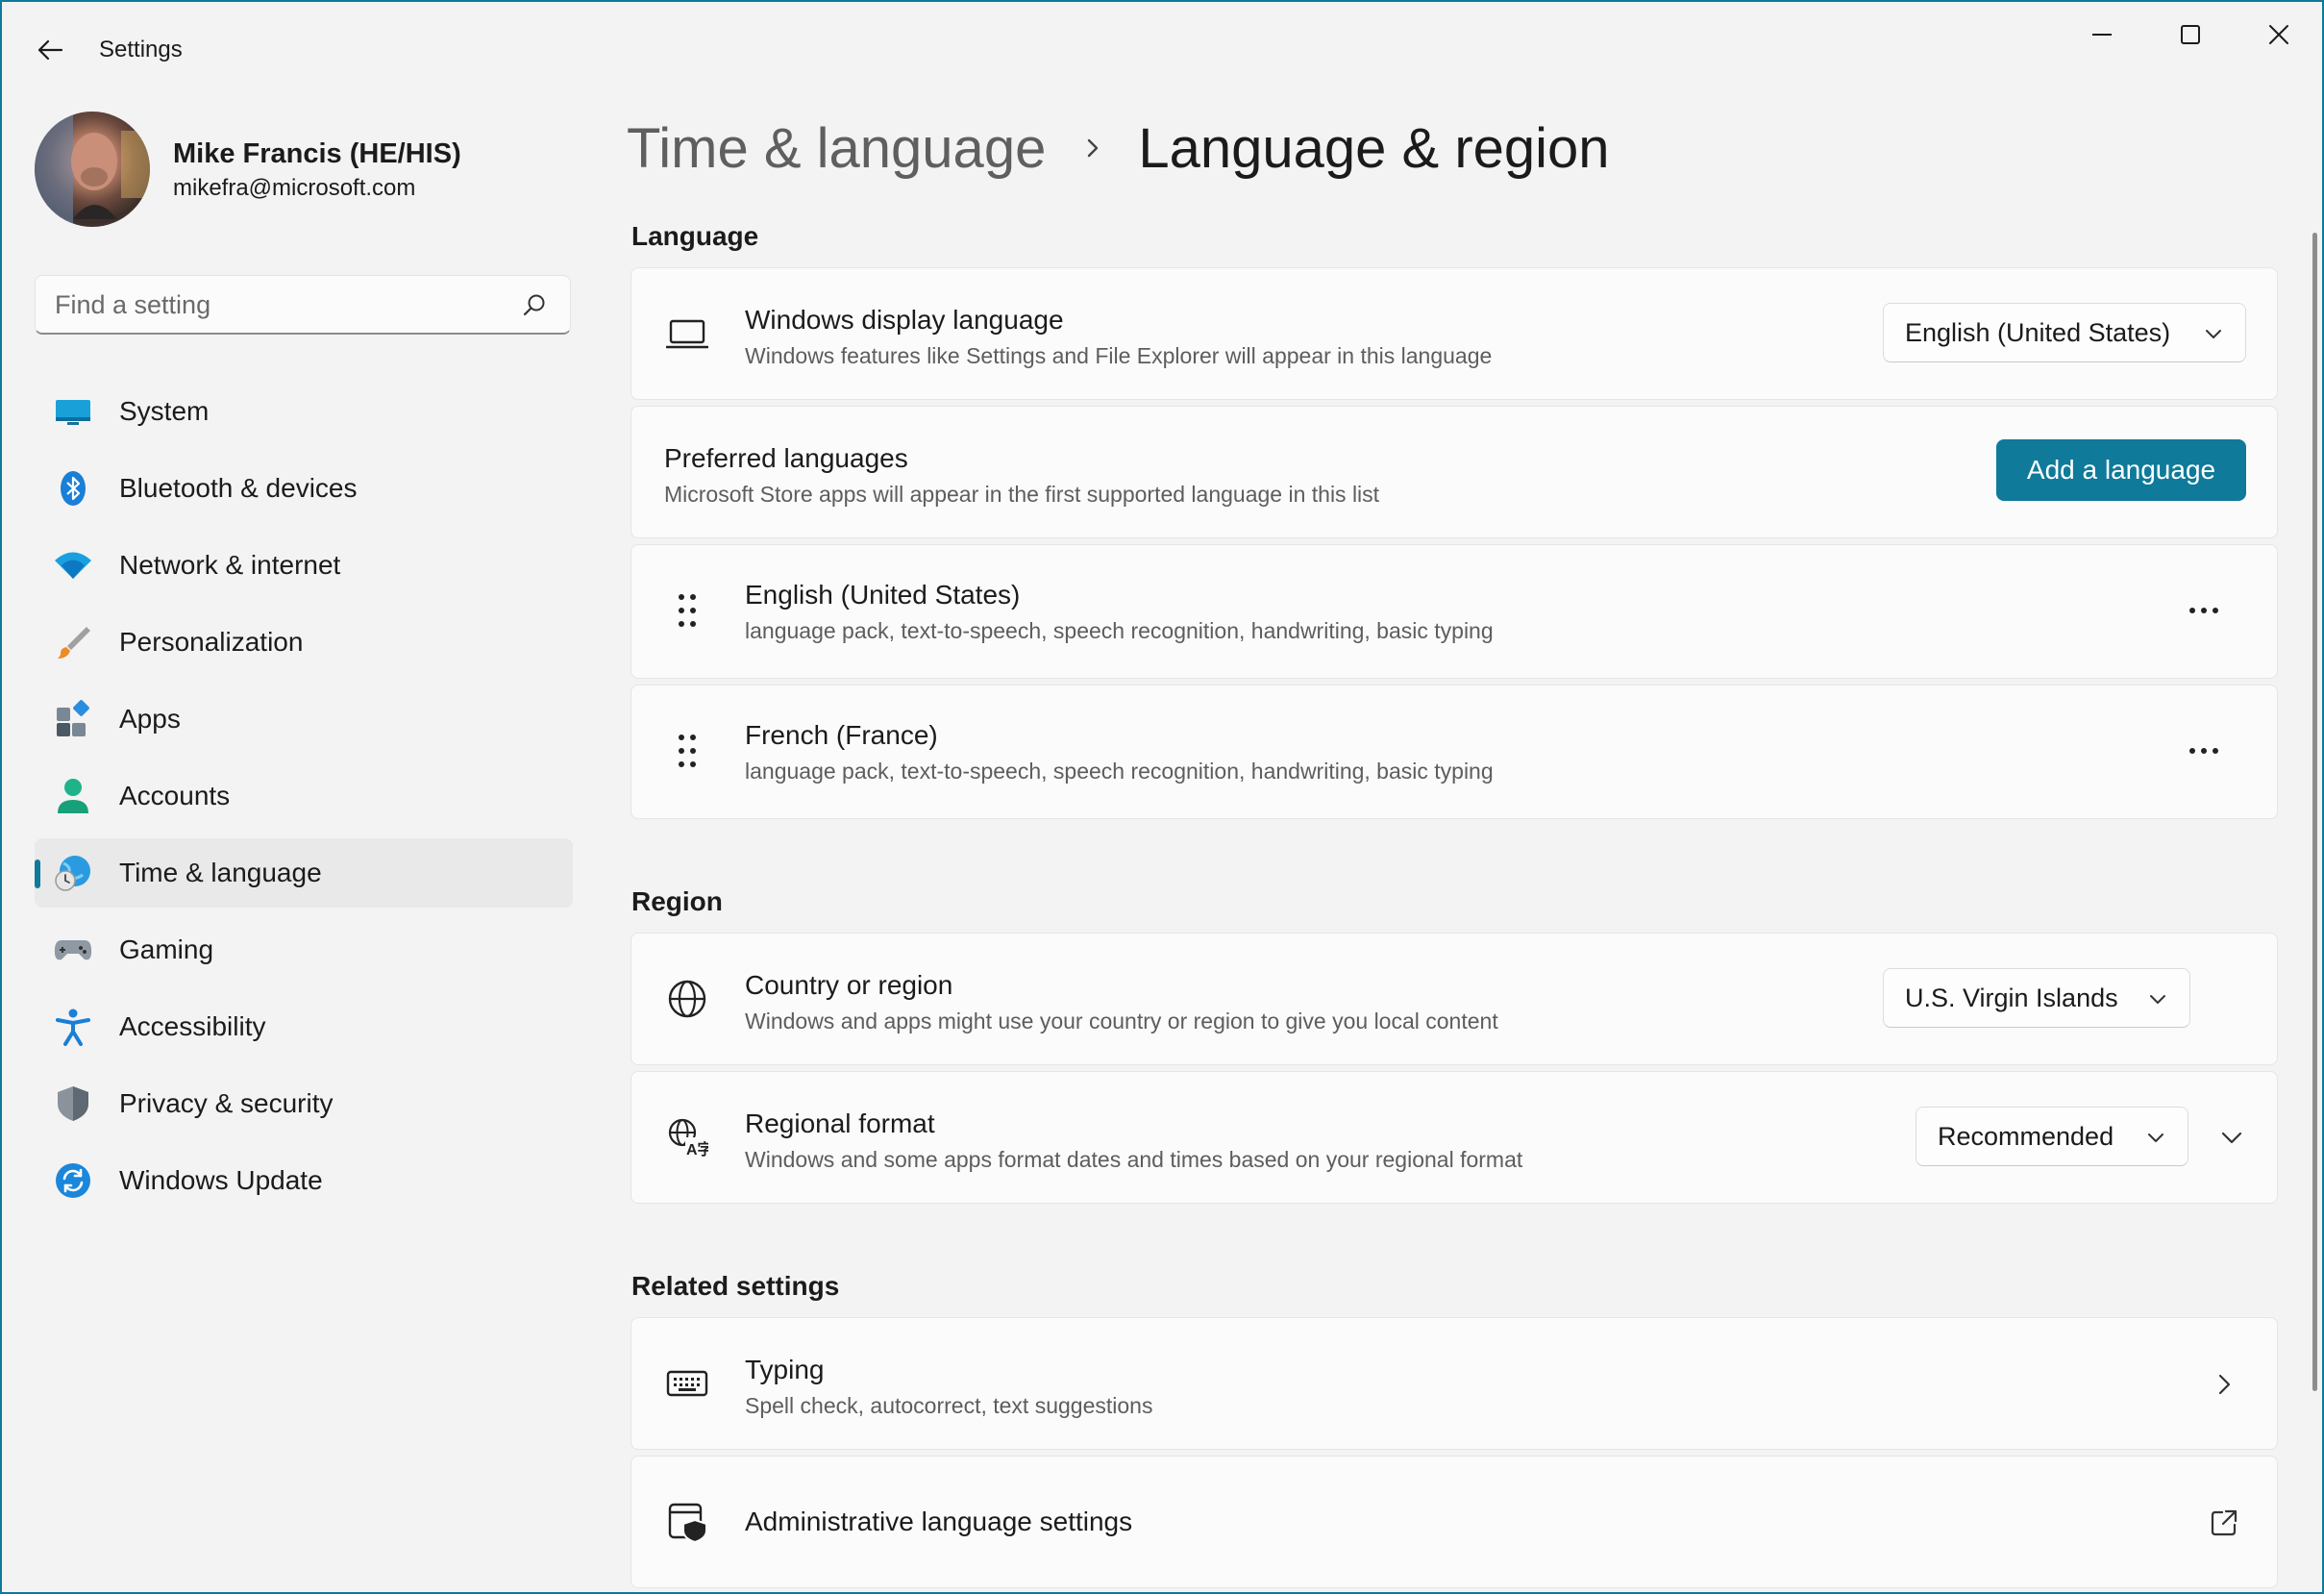 The height and width of the screenshot is (1594, 2324). Describe the element at coordinates (150, 719) in the screenshot. I see `sidebar-item-label: Apps` at that location.